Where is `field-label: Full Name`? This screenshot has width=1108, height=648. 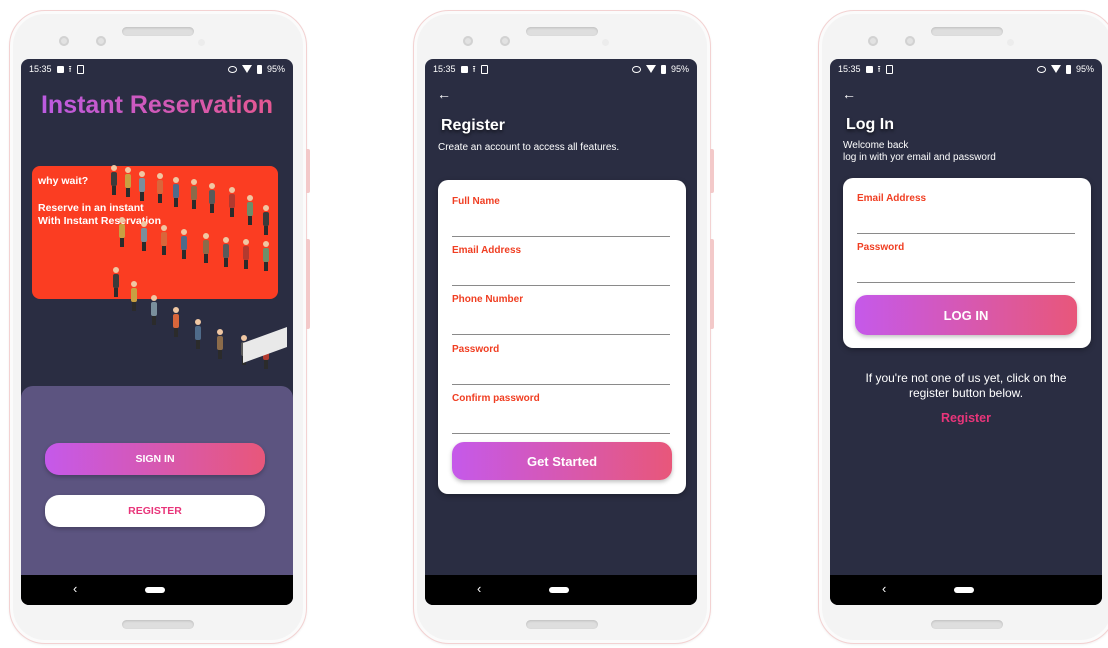 field-label: Full Name is located at coordinates (476, 201).